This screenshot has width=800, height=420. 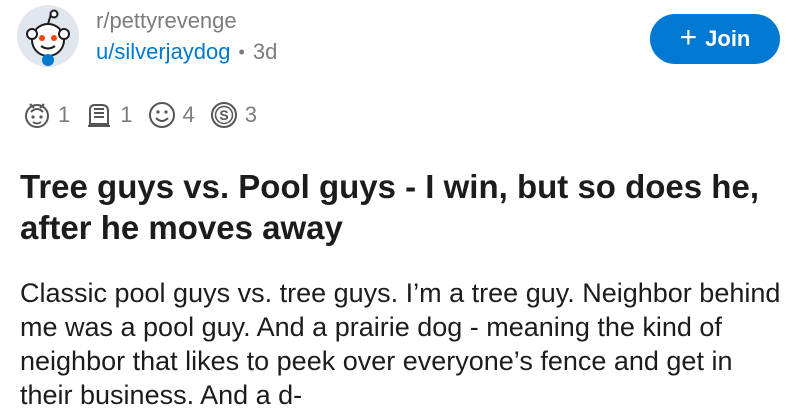 I want to click on svg-text: S, so click(x=223, y=115).